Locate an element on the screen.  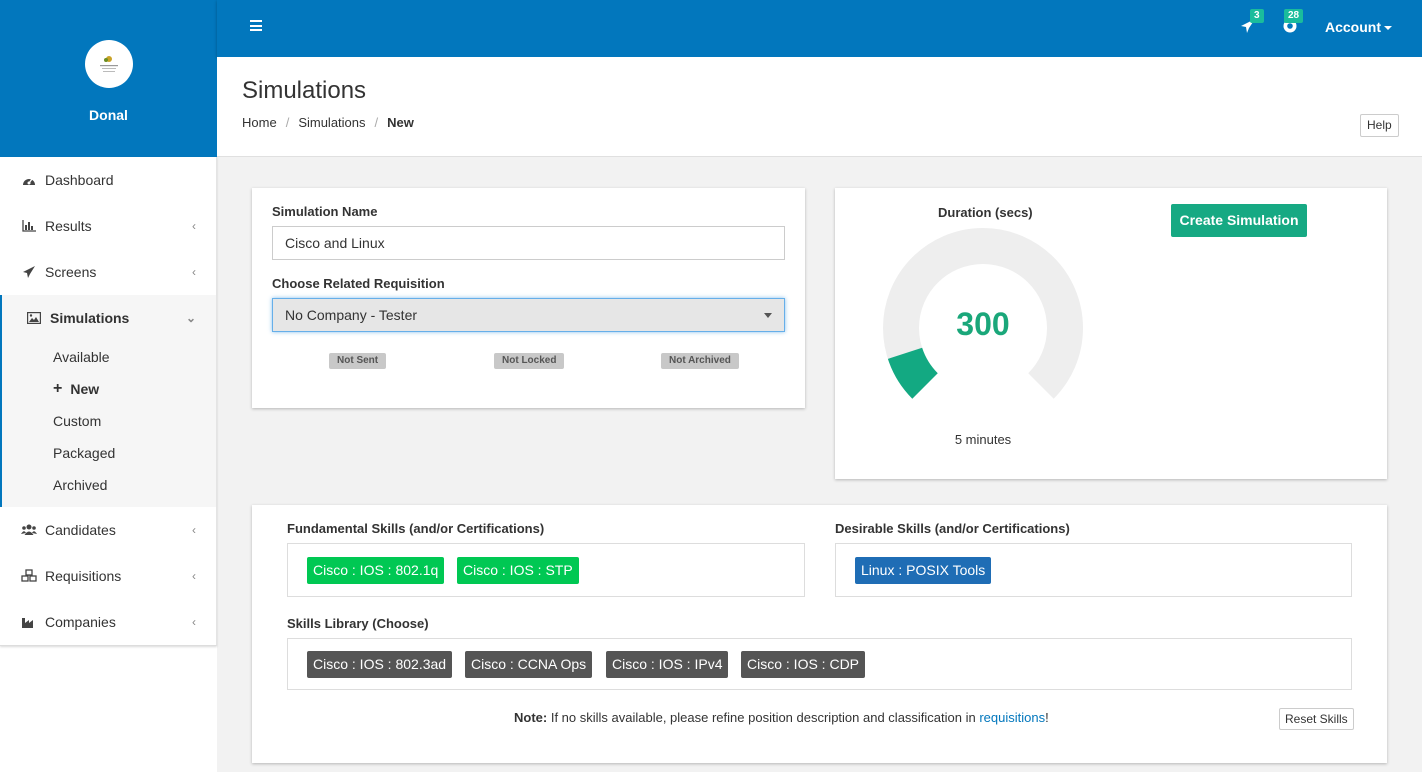
submenu-item-archived: Archived is located at coordinates (109, 485).